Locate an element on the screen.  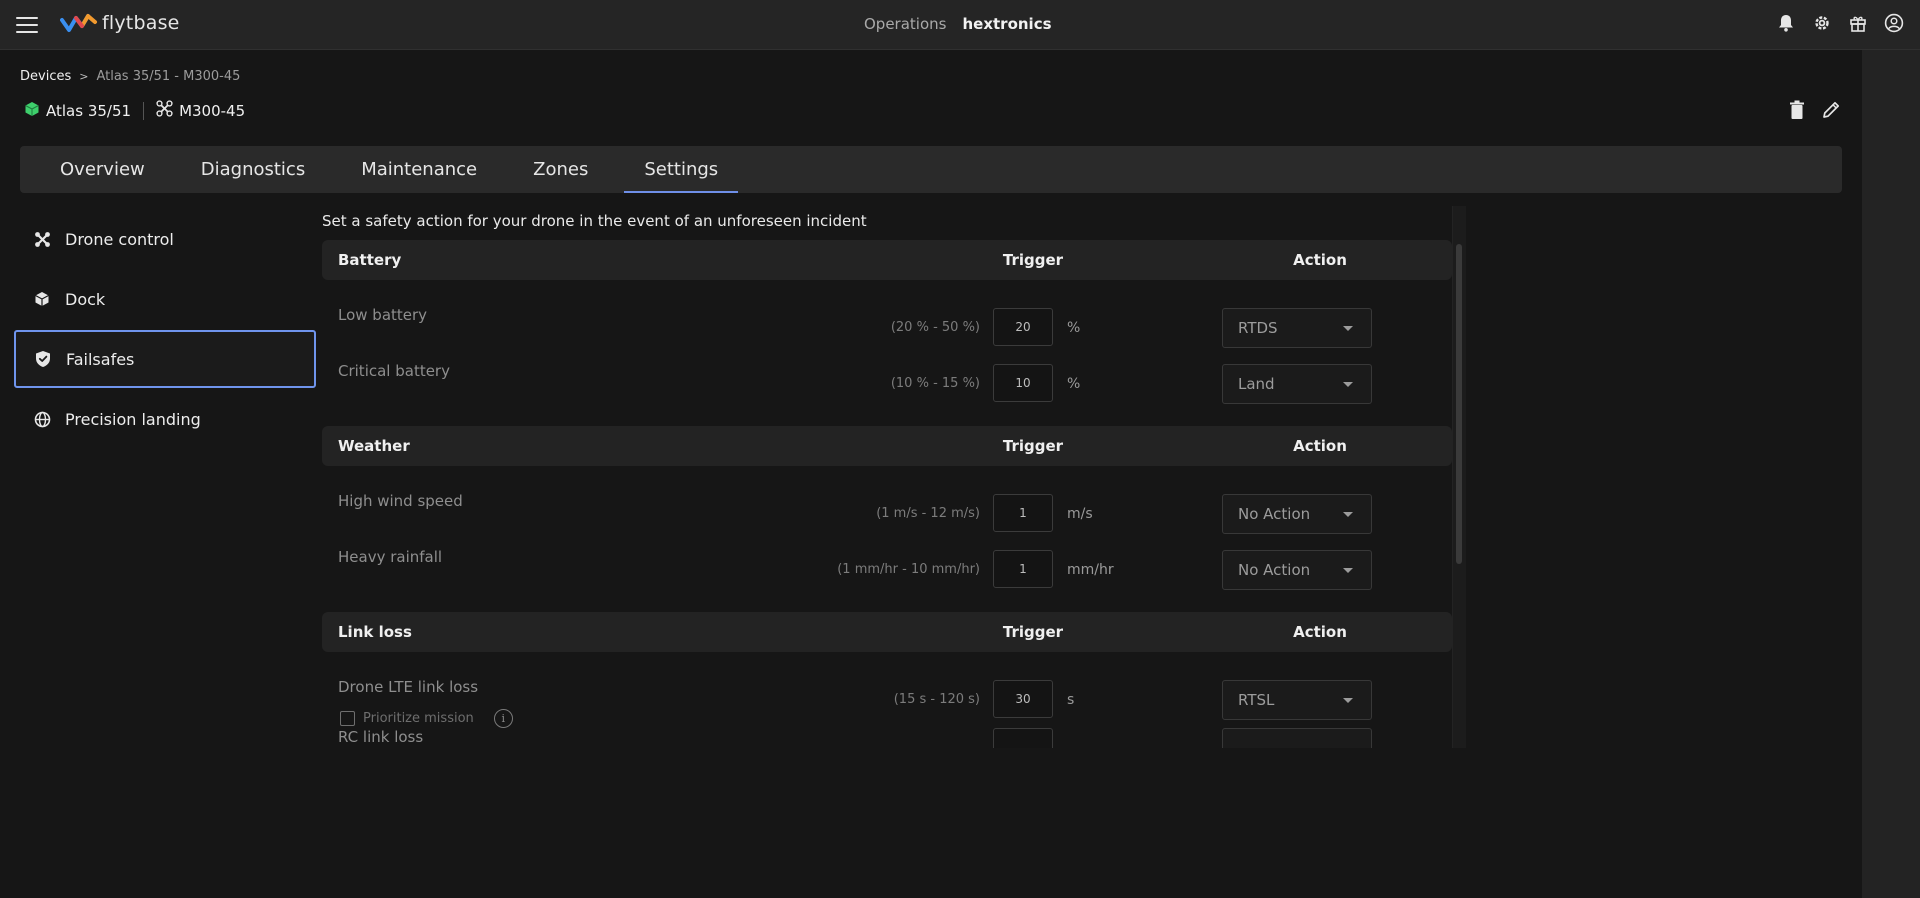
pencil-icon is located at coordinates (1831, 110).